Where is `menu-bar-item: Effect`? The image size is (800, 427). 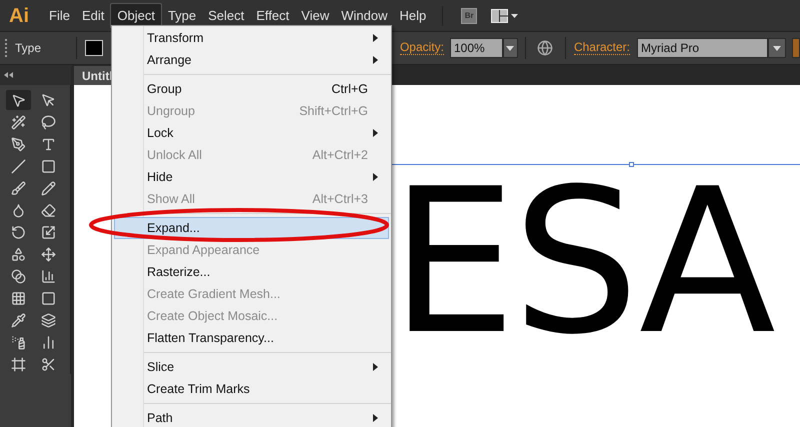 menu-bar-item: Effect is located at coordinates (273, 15).